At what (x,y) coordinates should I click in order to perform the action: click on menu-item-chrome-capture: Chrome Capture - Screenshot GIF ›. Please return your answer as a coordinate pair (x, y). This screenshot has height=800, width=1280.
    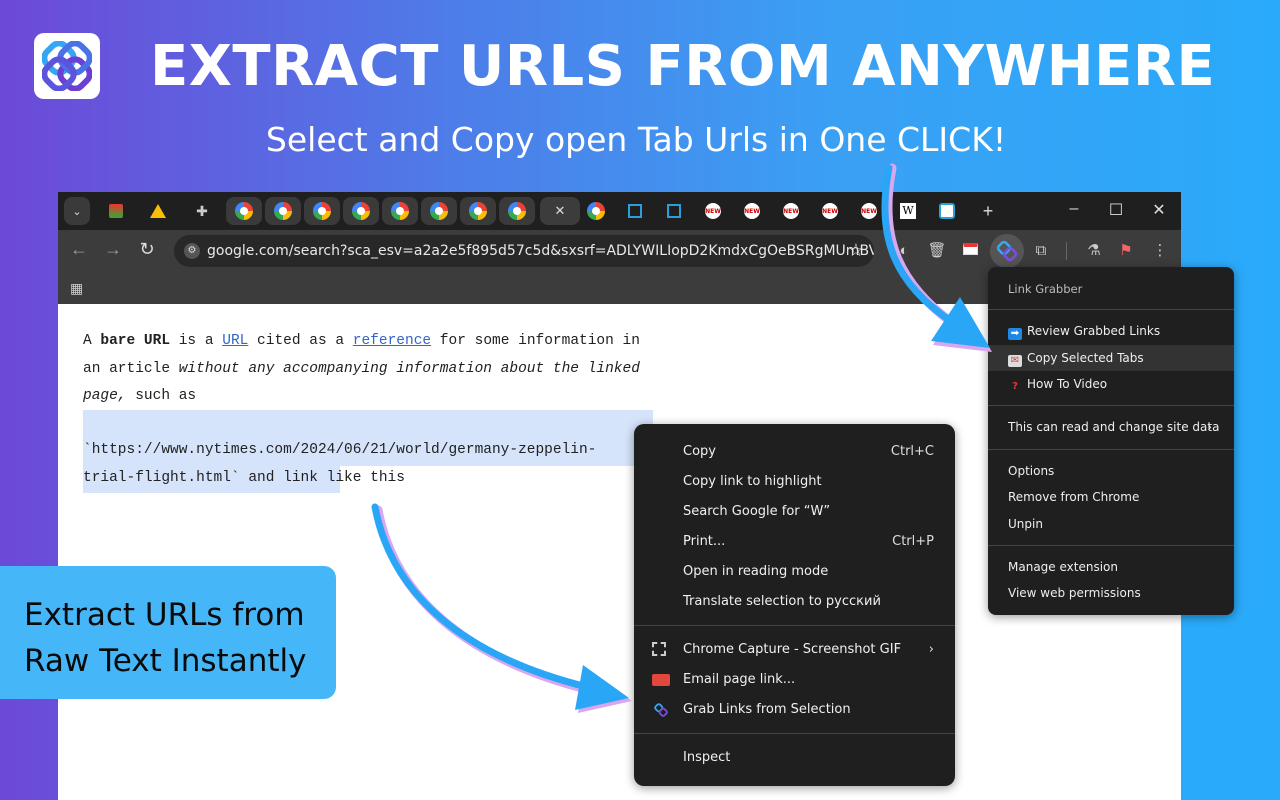
    Looking at the image, I should click on (794, 650).